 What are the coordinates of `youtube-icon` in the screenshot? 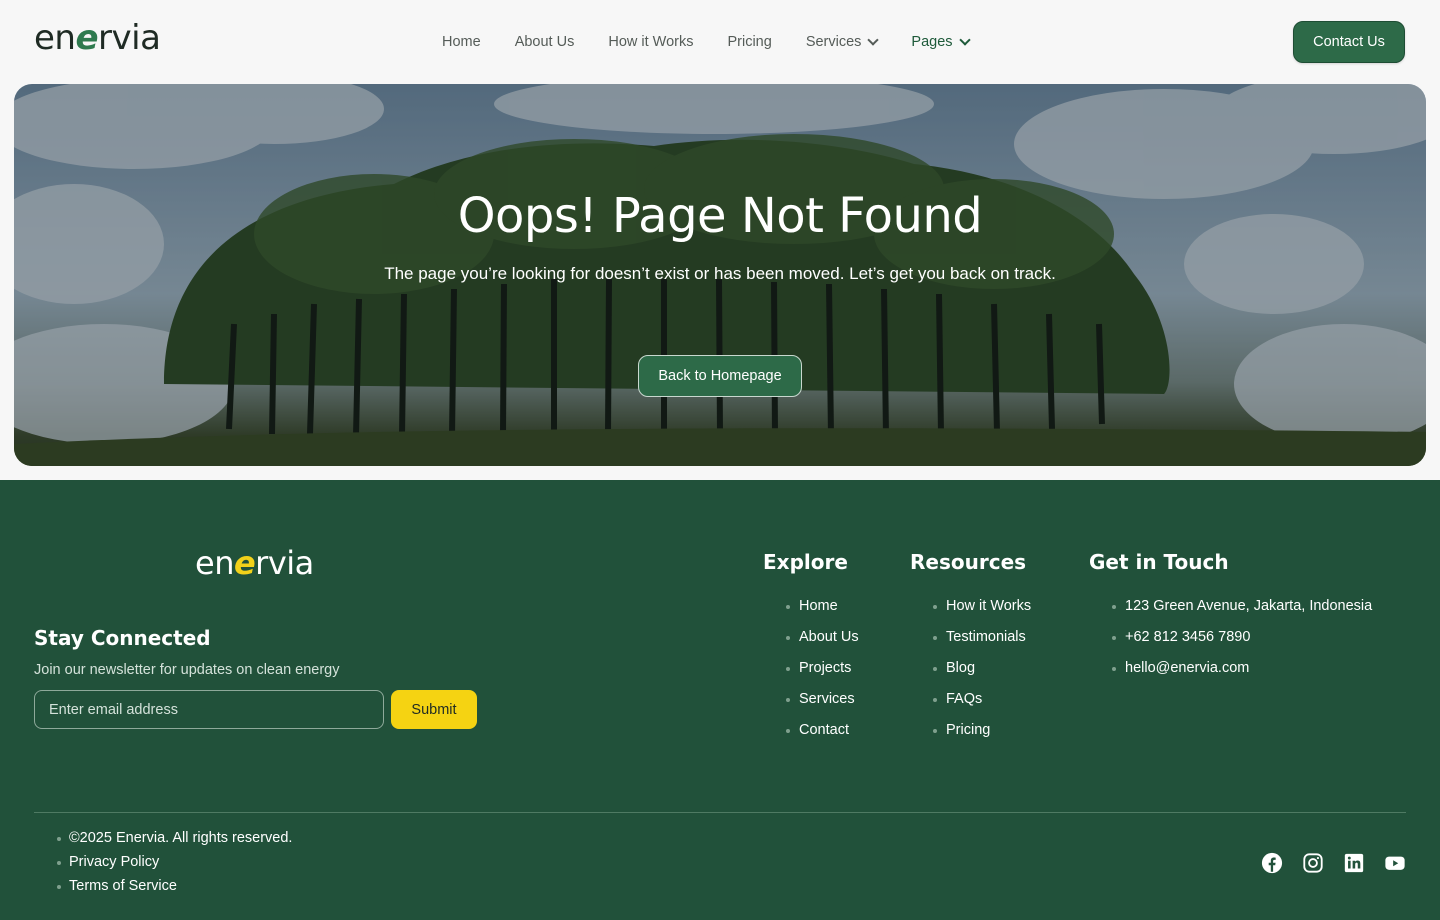 It's located at (1395, 863).